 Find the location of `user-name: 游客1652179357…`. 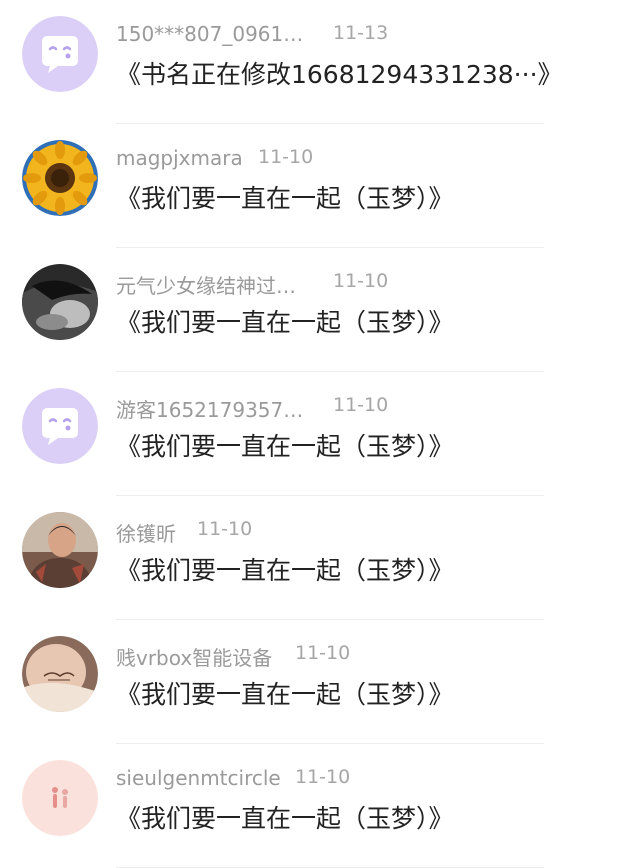

user-name: 游客1652179357… is located at coordinates (209, 408).